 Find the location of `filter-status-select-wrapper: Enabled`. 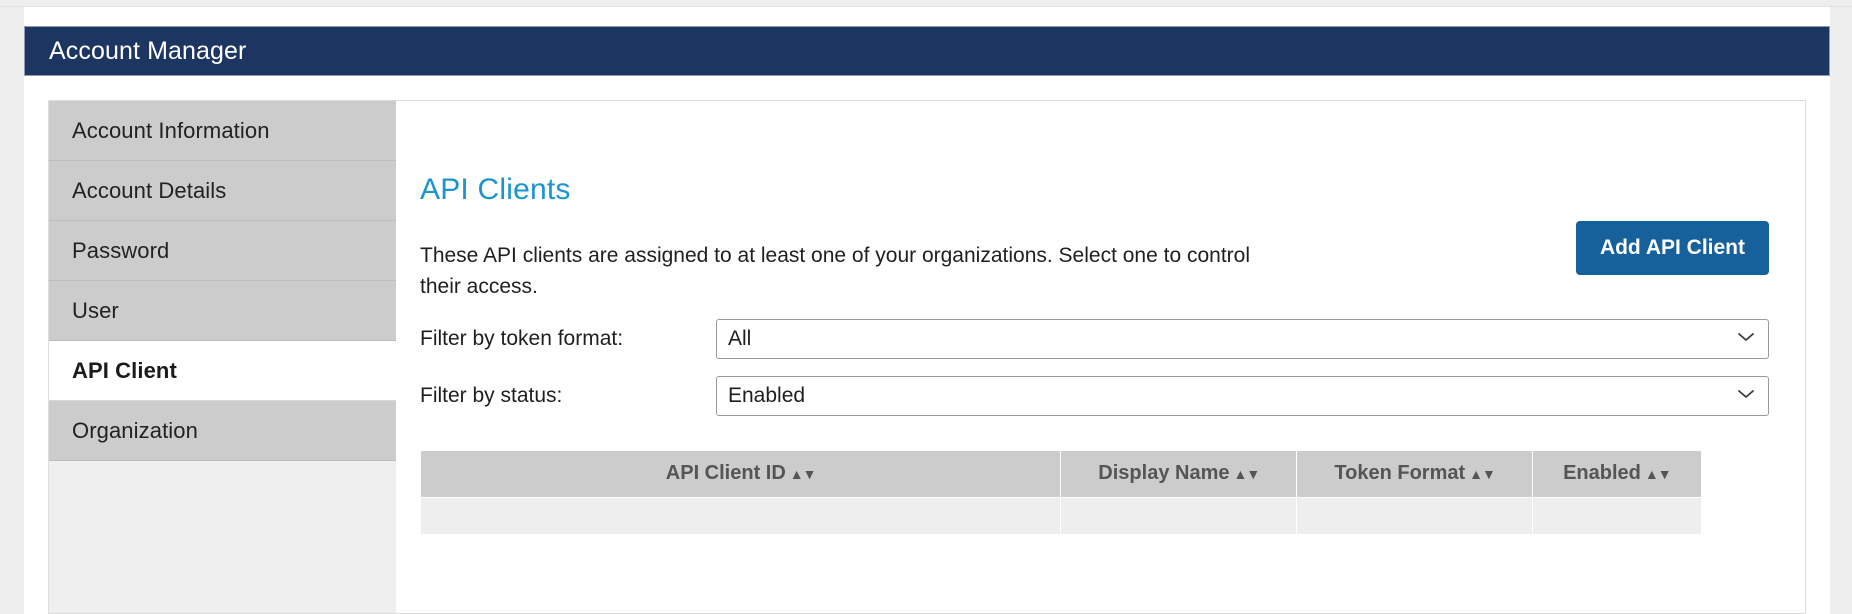

filter-status-select-wrapper: Enabled is located at coordinates (1242, 396).